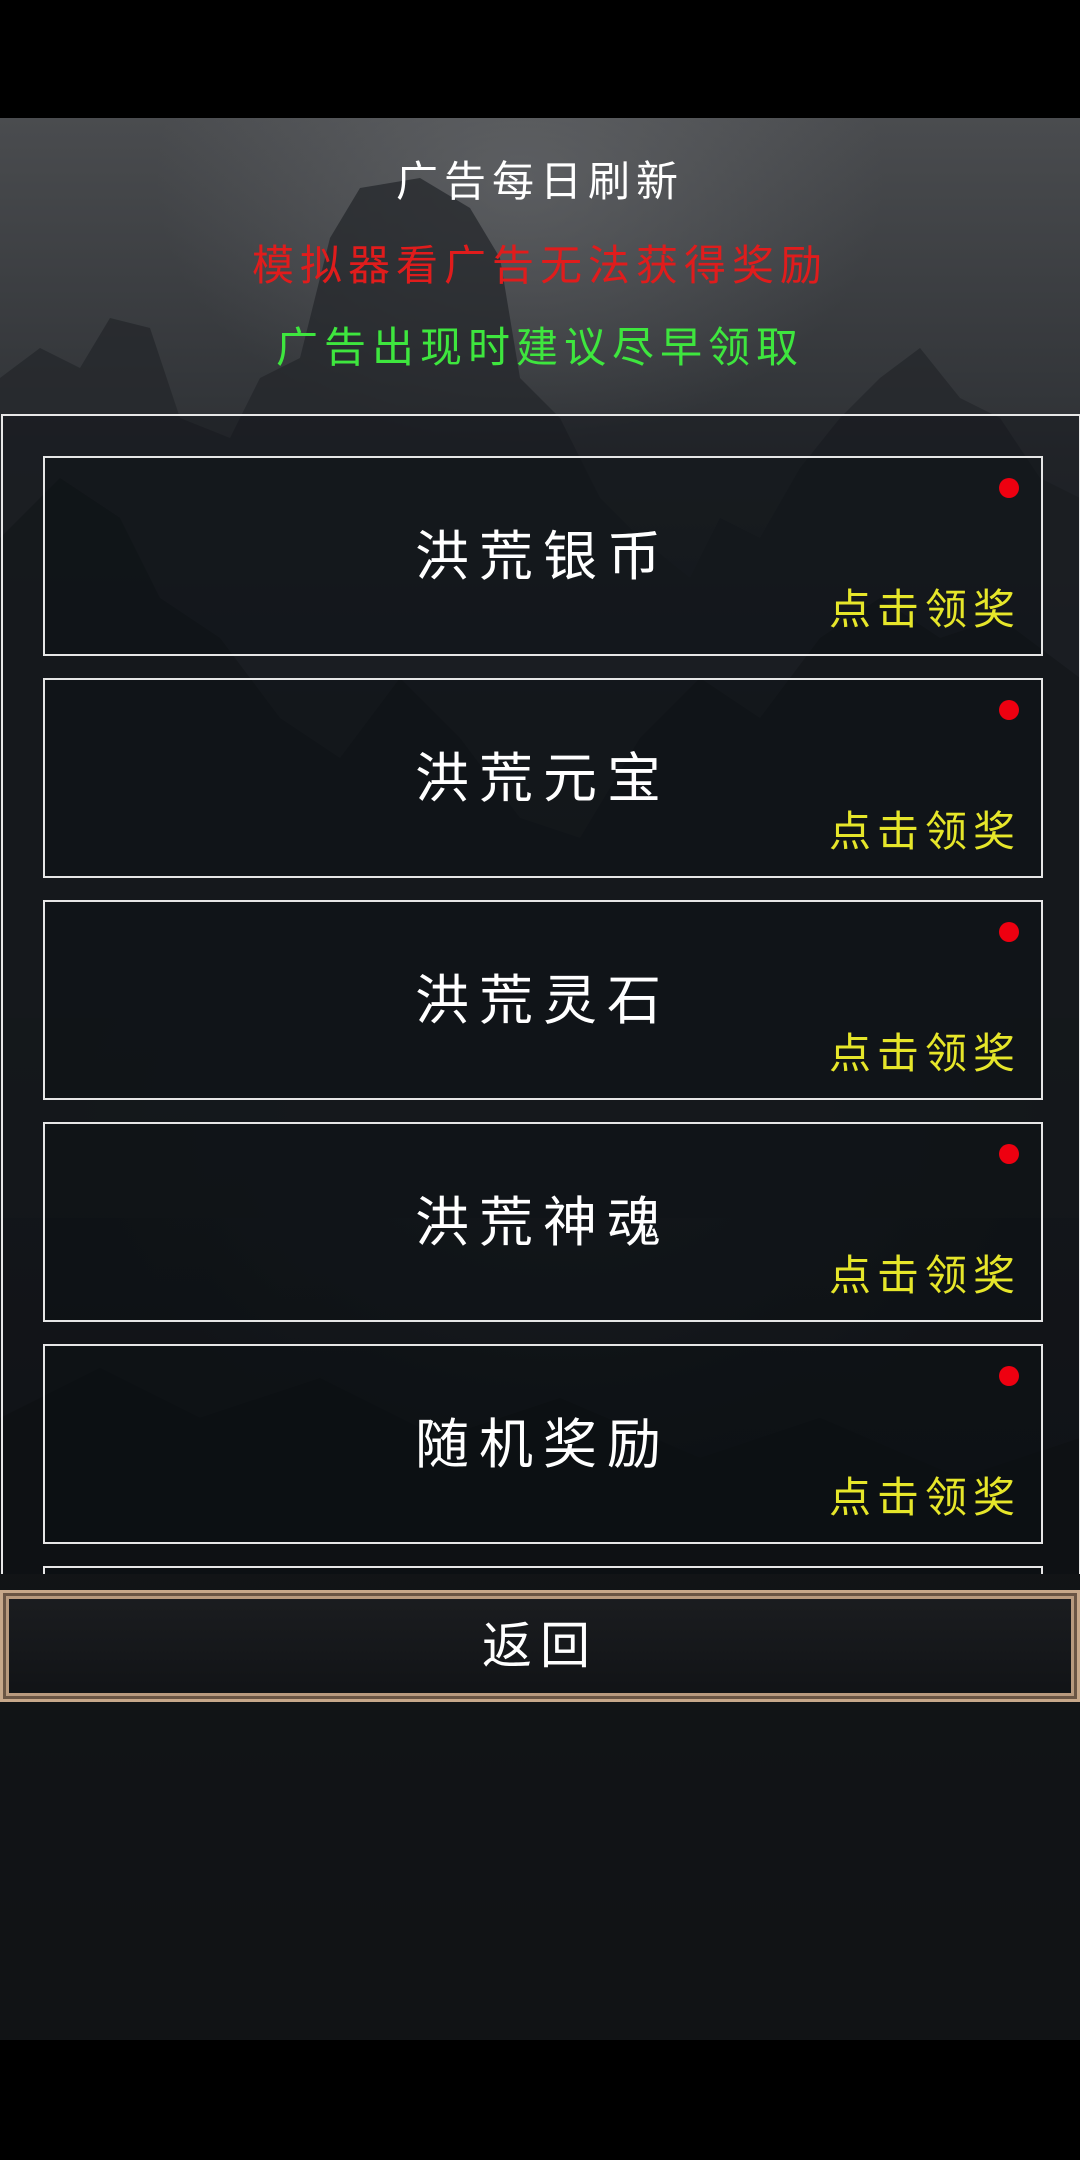 Image resolution: width=1080 pixels, height=2160 pixels. I want to click on reward-item-yuanbao: 洪荒元宝 点击领奖, so click(543, 778).